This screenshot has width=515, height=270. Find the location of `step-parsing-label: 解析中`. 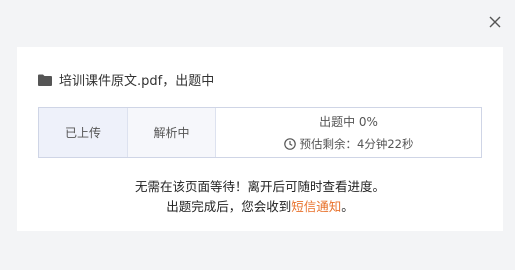

step-parsing-label: 解析中 is located at coordinates (171, 133).